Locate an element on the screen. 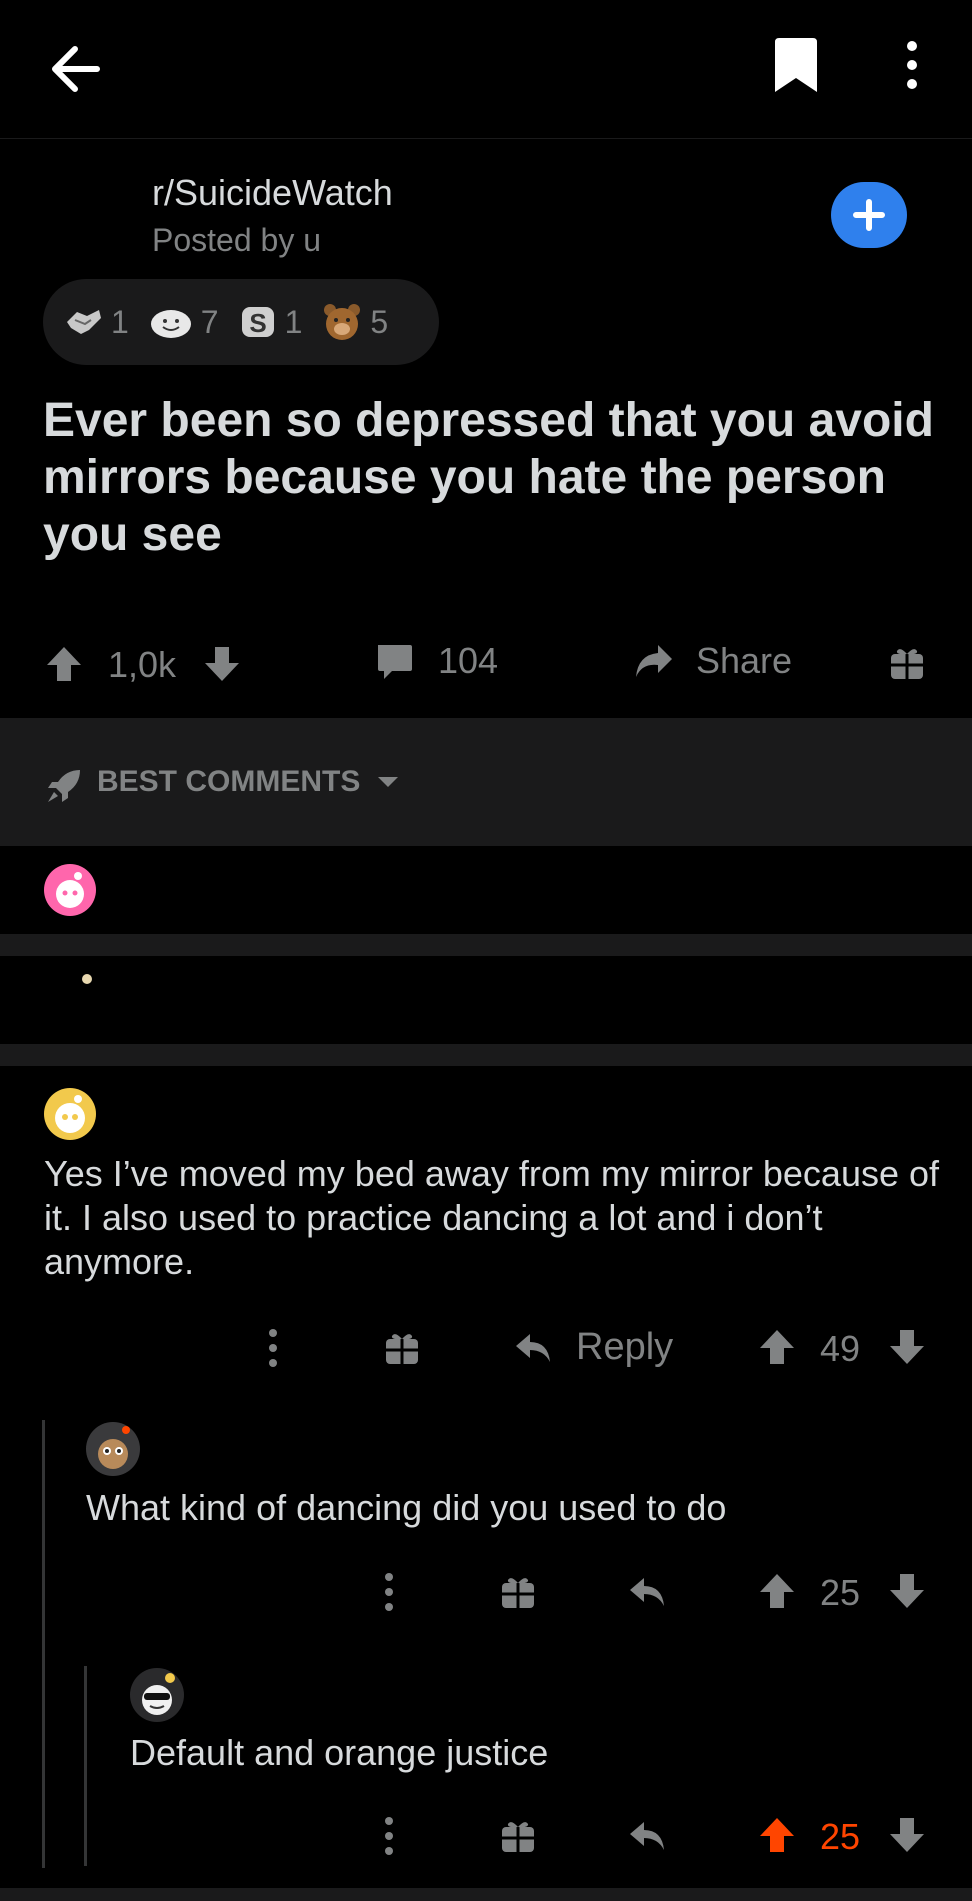  share-button: Share is located at coordinates (712, 661).